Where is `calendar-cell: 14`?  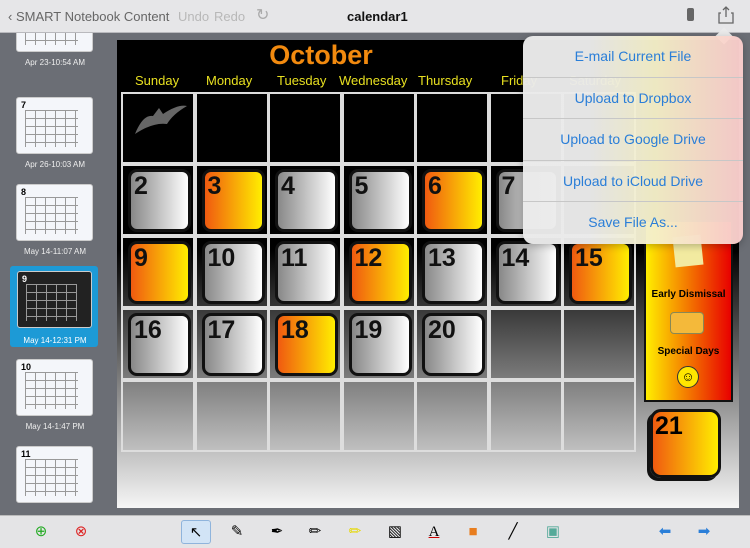 calendar-cell: 14 is located at coordinates (525, 272).